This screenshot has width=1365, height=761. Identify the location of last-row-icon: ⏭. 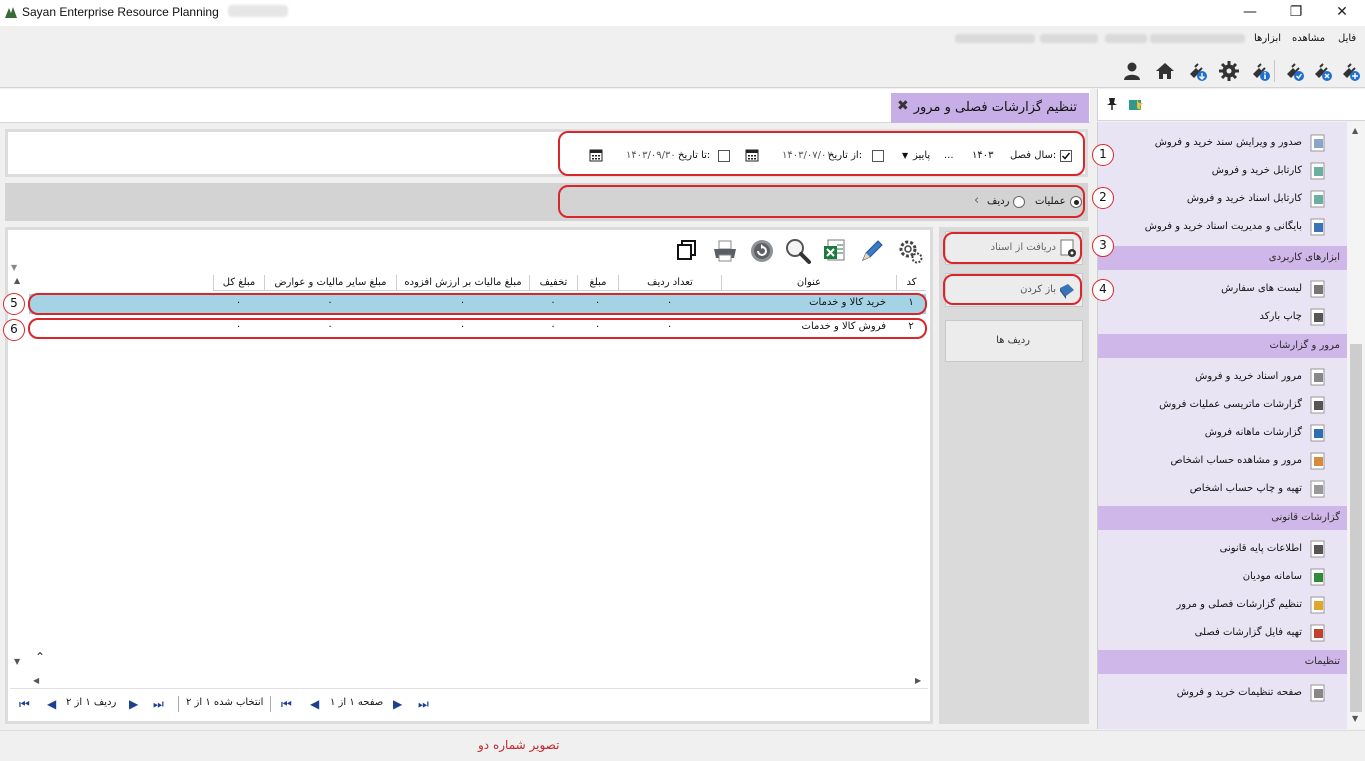
(158, 704).